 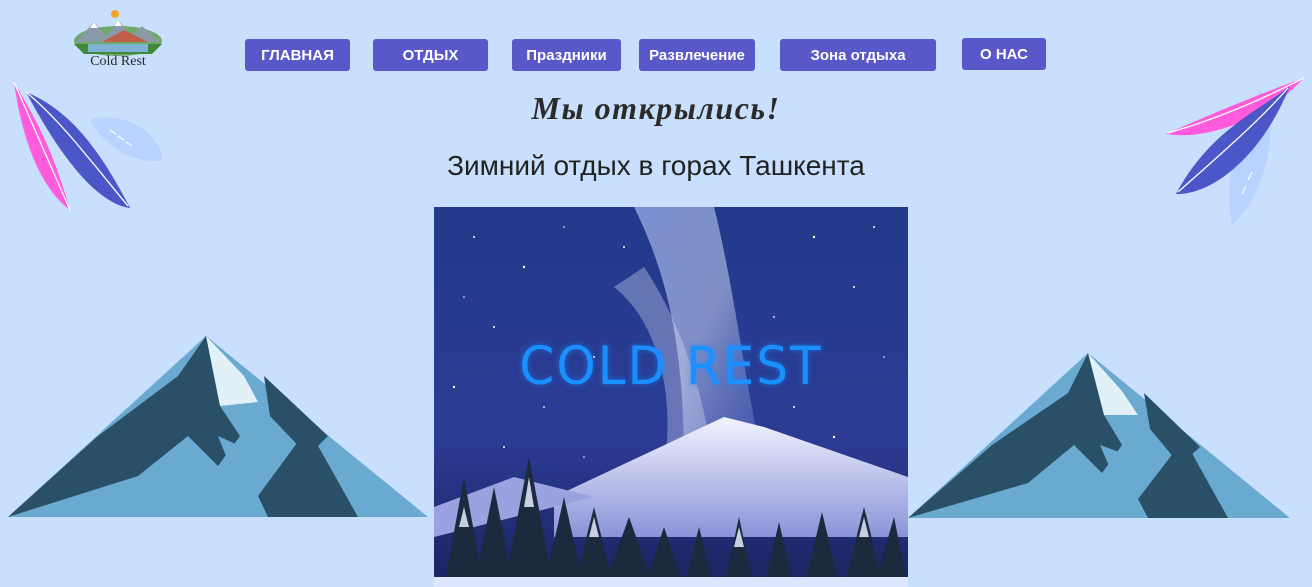 What do you see at coordinates (697, 55) in the screenshot?
I see `nav-entertainment-button: Развлечение` at bounding box center [697, 55].